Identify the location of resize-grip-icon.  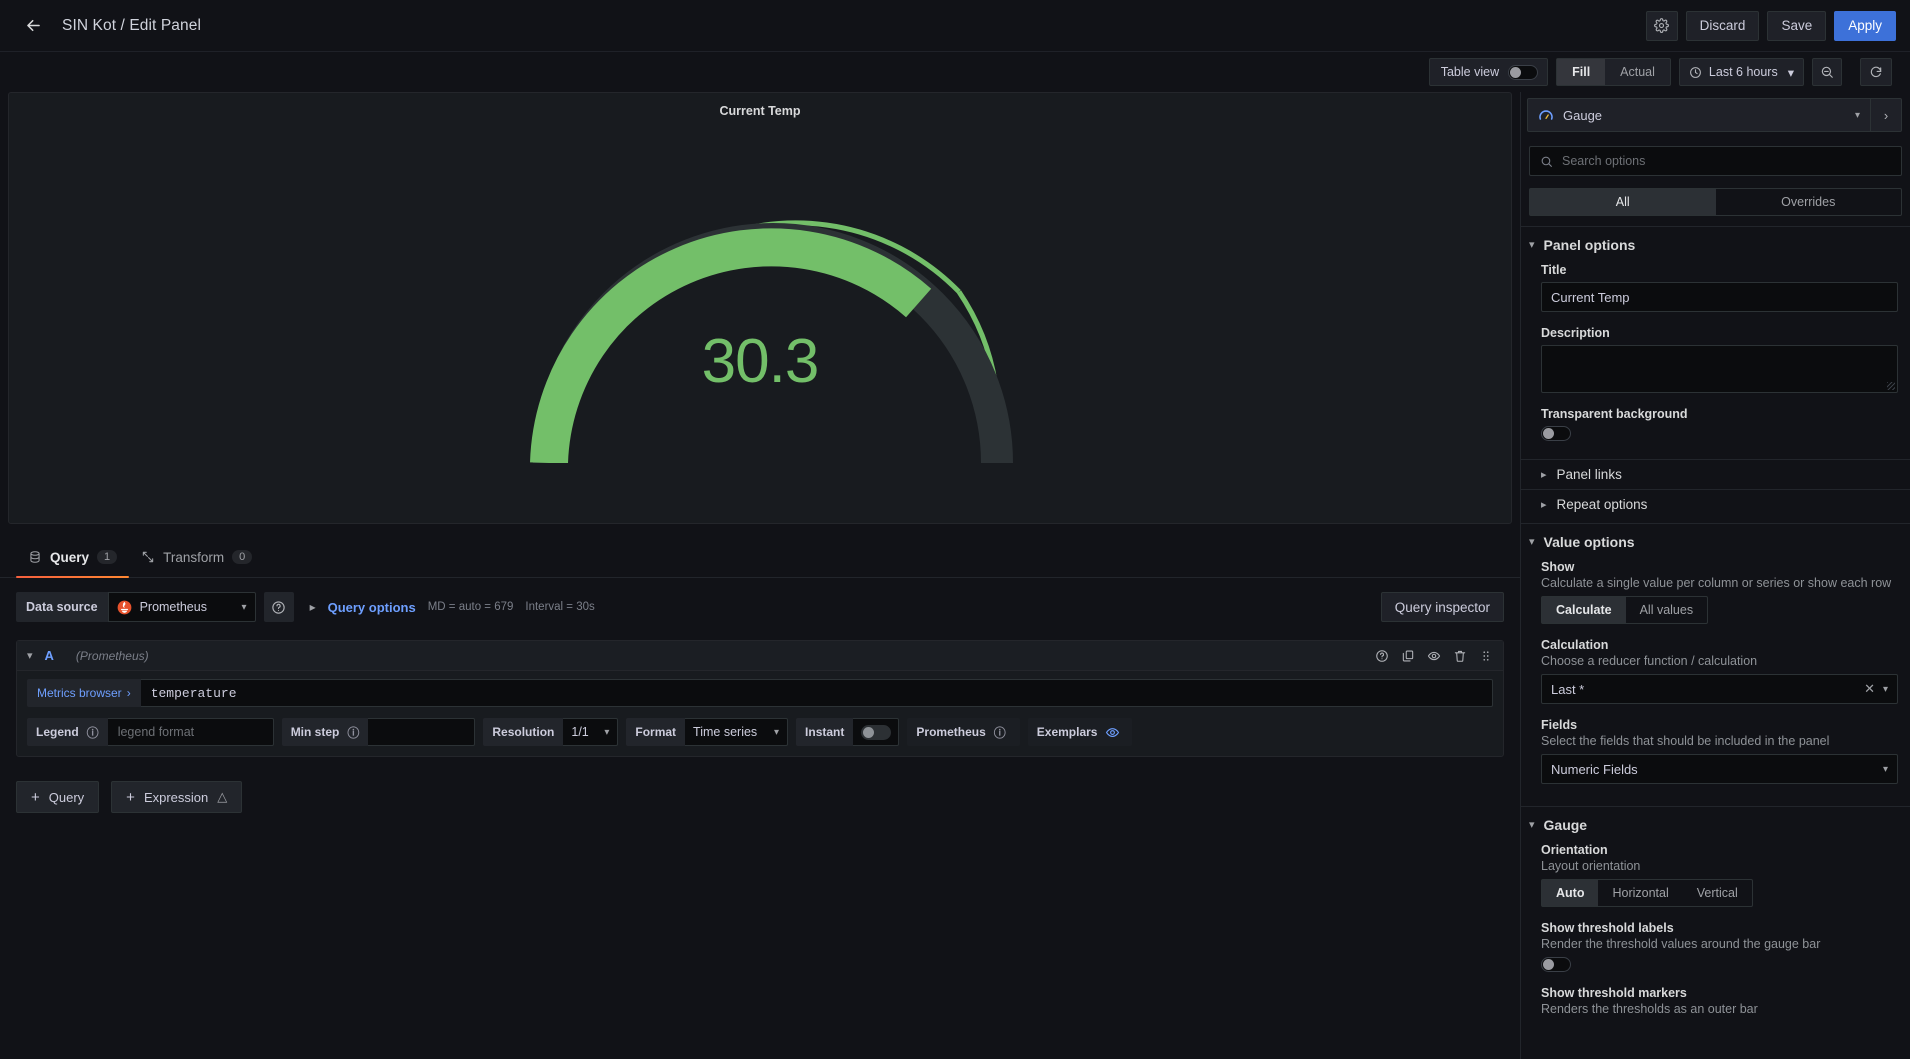
(1891, 386).